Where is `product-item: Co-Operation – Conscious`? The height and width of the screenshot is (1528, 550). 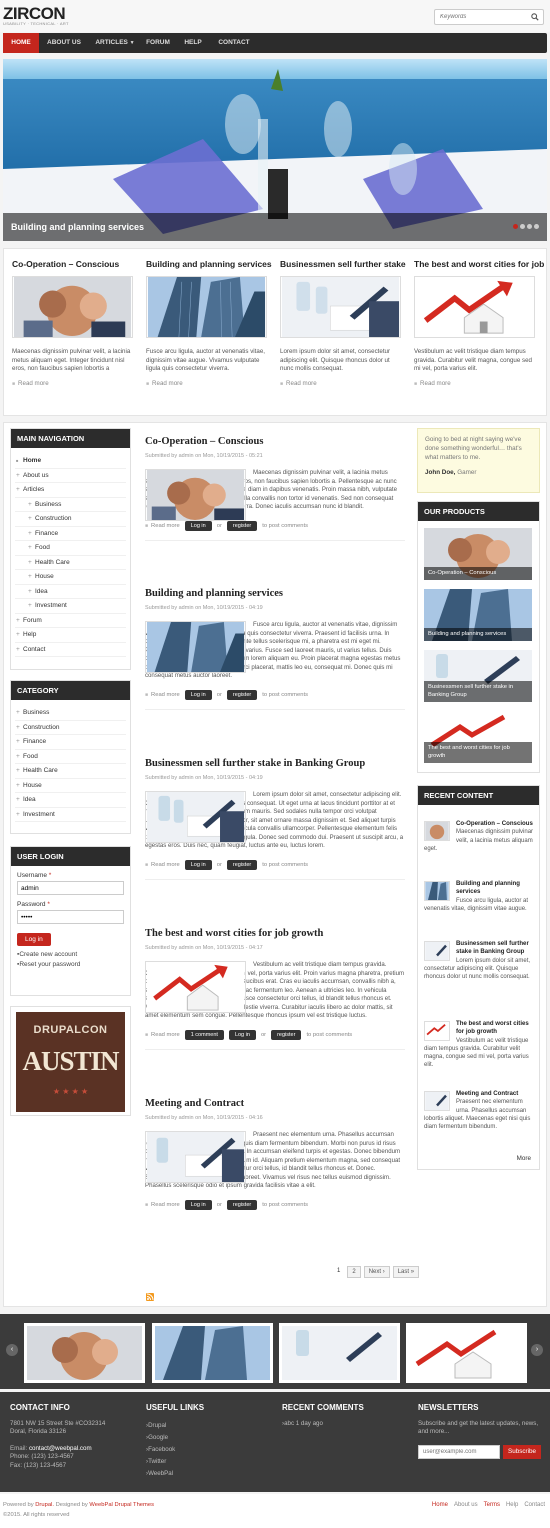
product-item: Co-Operation – Conscious is located at coordinates (478, 554).